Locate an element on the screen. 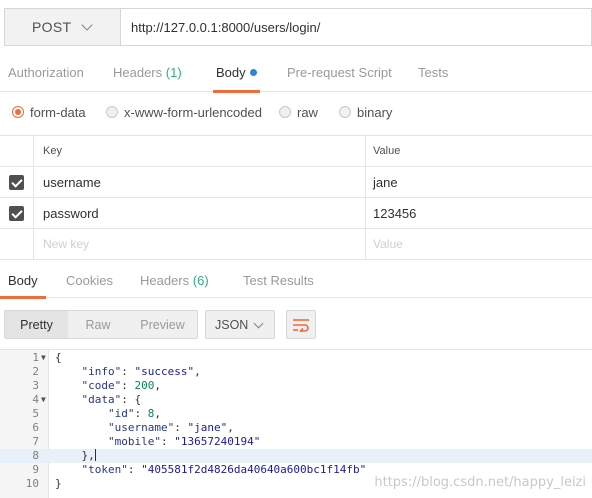 Image resolution: width=592 pixels, height=498 pixels. key-column-header: Key is located at coordinates (52, 151).